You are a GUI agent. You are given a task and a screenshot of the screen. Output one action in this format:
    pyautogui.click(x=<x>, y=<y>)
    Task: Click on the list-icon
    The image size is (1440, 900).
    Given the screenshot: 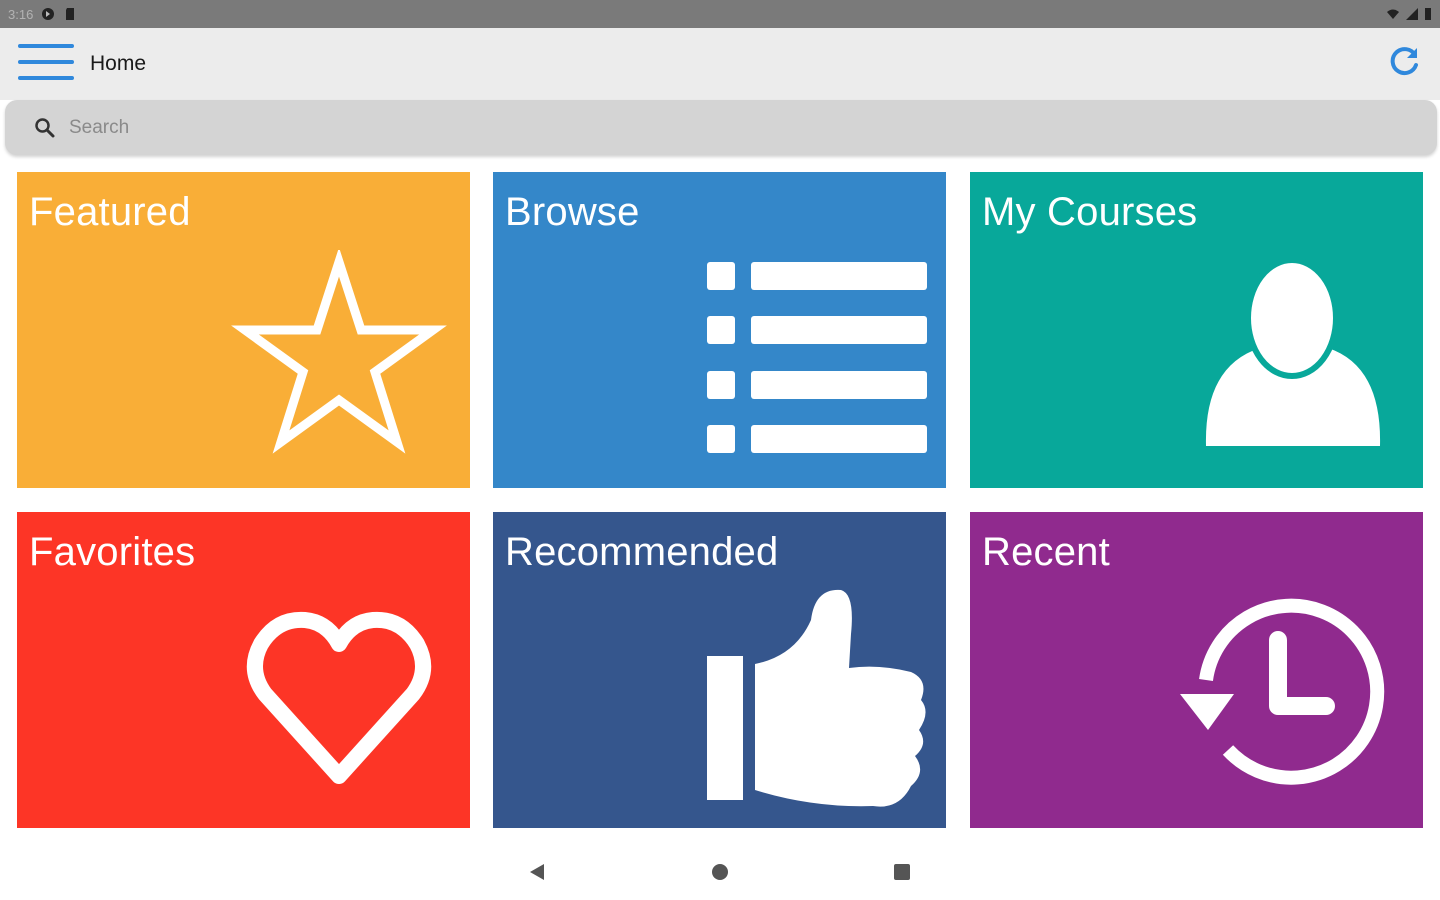 What is the action you would take?
    pyautogui.click(x=817, y=357)
    